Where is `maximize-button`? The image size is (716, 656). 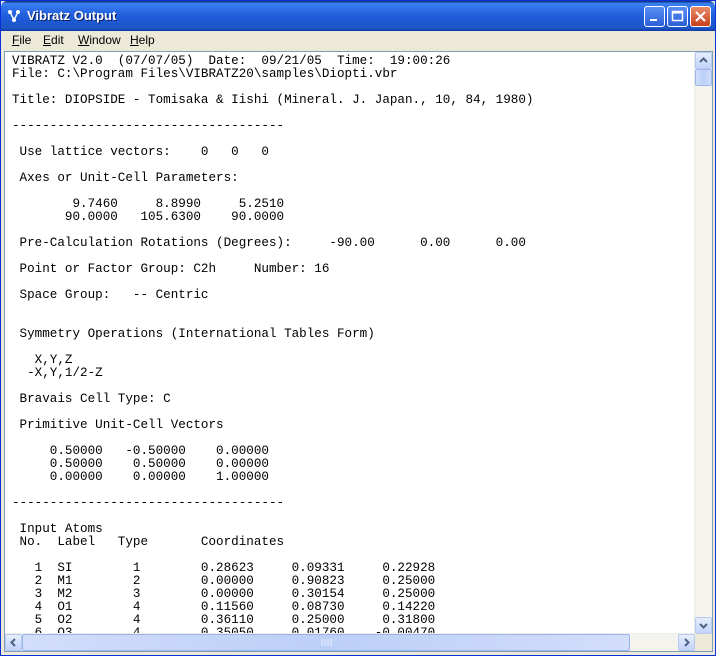 maximize-button is located at coordinates (677, 16).